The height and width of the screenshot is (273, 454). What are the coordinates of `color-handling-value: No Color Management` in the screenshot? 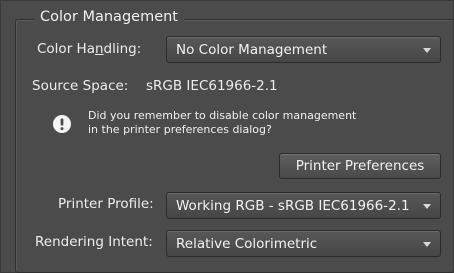 It's located at (252, 50).